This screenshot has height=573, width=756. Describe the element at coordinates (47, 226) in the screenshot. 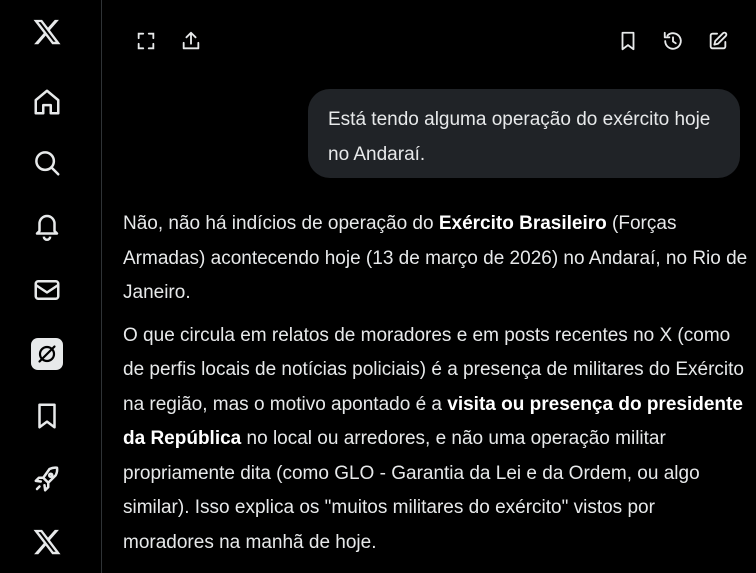

I see `bell-icon` at that location.